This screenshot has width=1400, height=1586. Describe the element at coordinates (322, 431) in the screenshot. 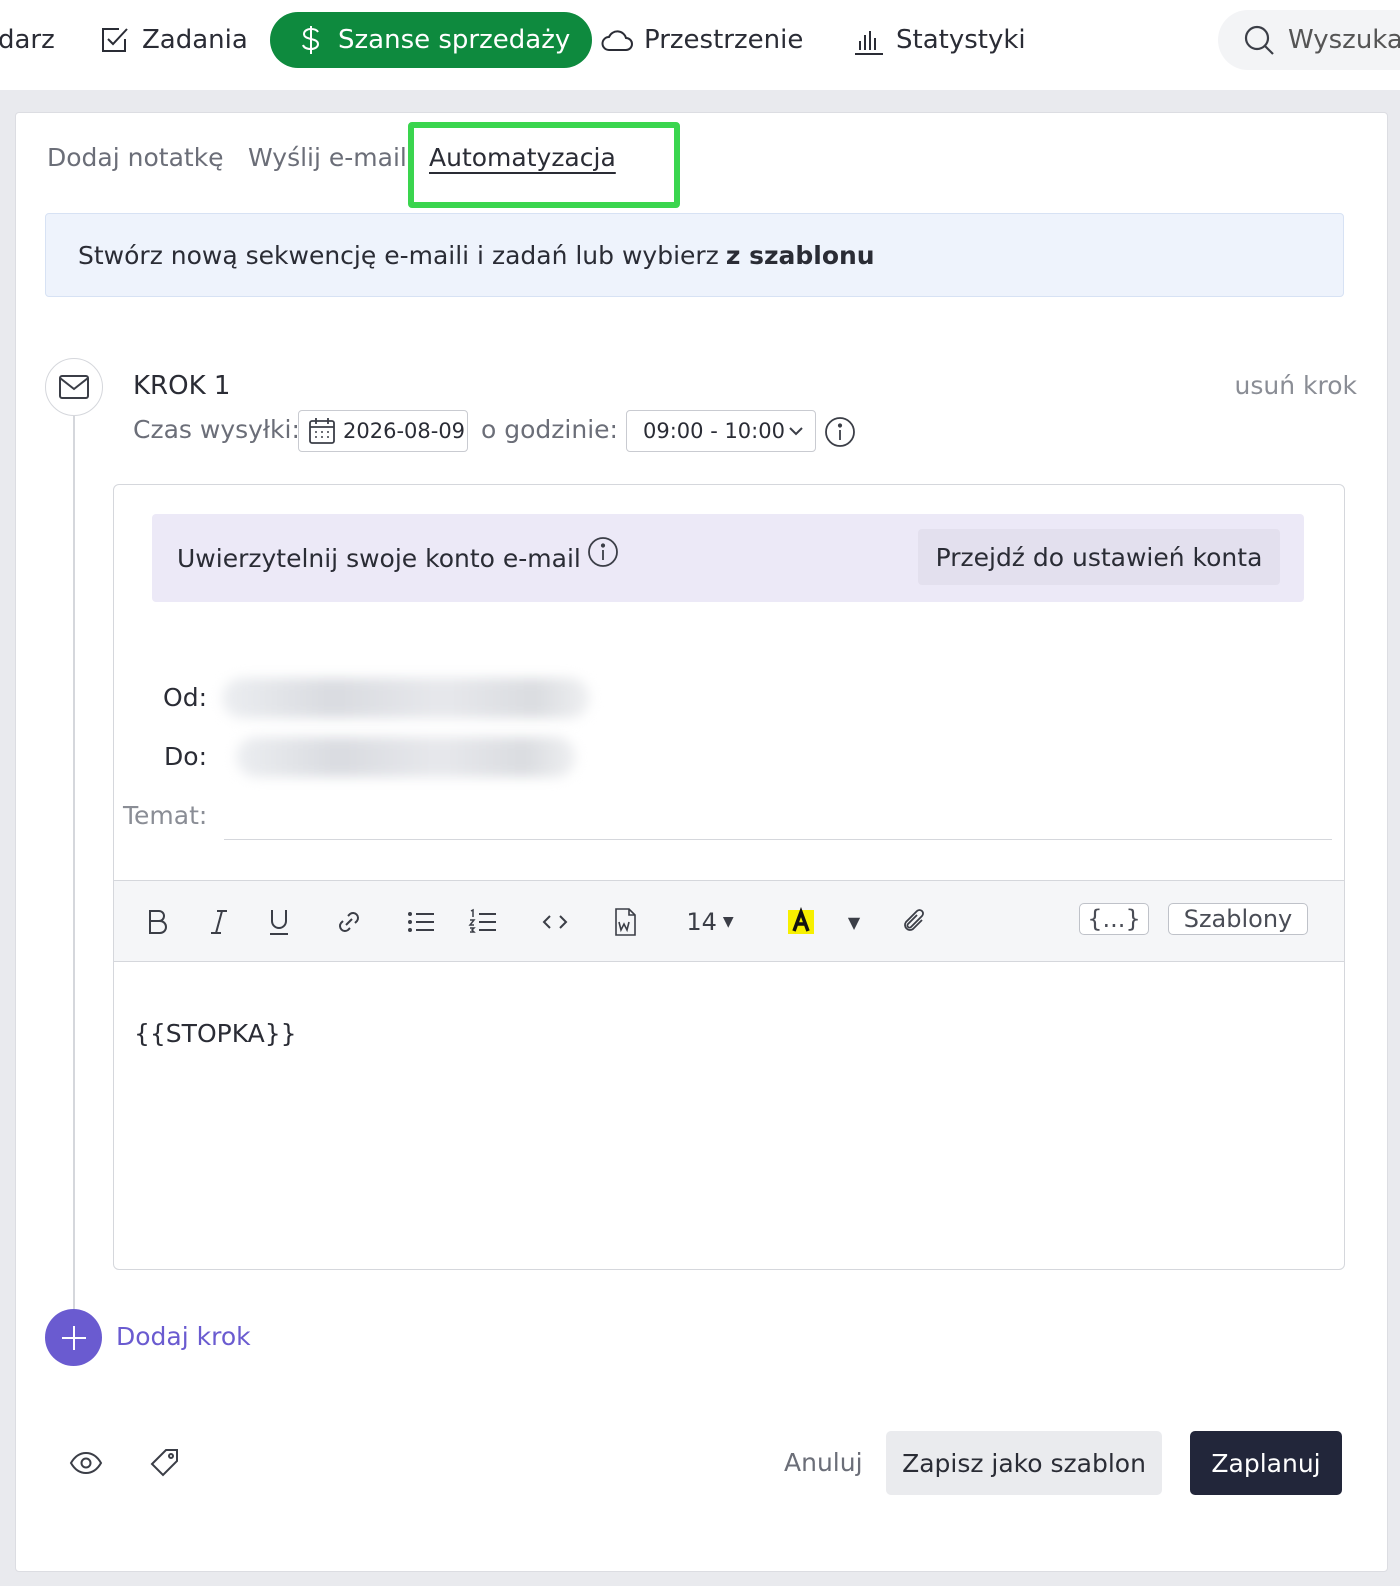

I see `calendar-icon` at that location.